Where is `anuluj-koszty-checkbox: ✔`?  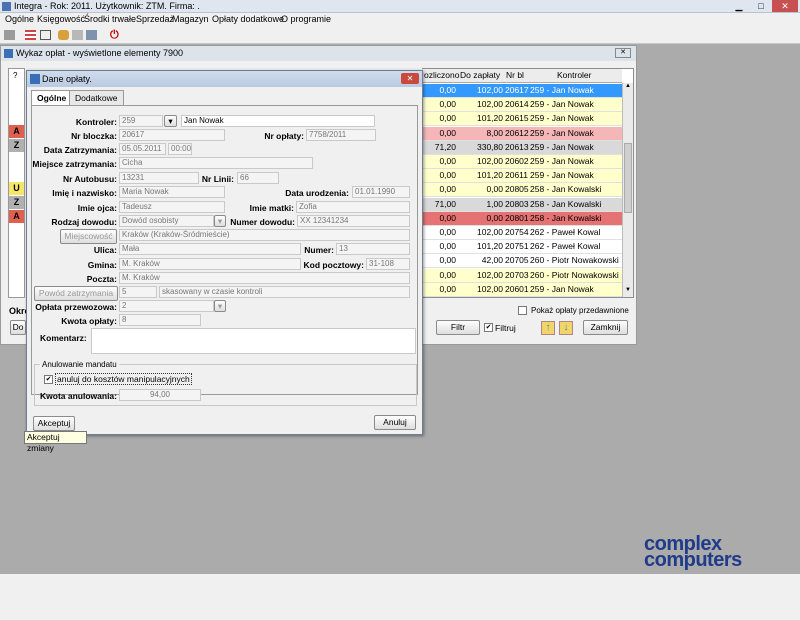
anuluj-koszty-checkbox: ✔ is located at coordinates (48, 379).